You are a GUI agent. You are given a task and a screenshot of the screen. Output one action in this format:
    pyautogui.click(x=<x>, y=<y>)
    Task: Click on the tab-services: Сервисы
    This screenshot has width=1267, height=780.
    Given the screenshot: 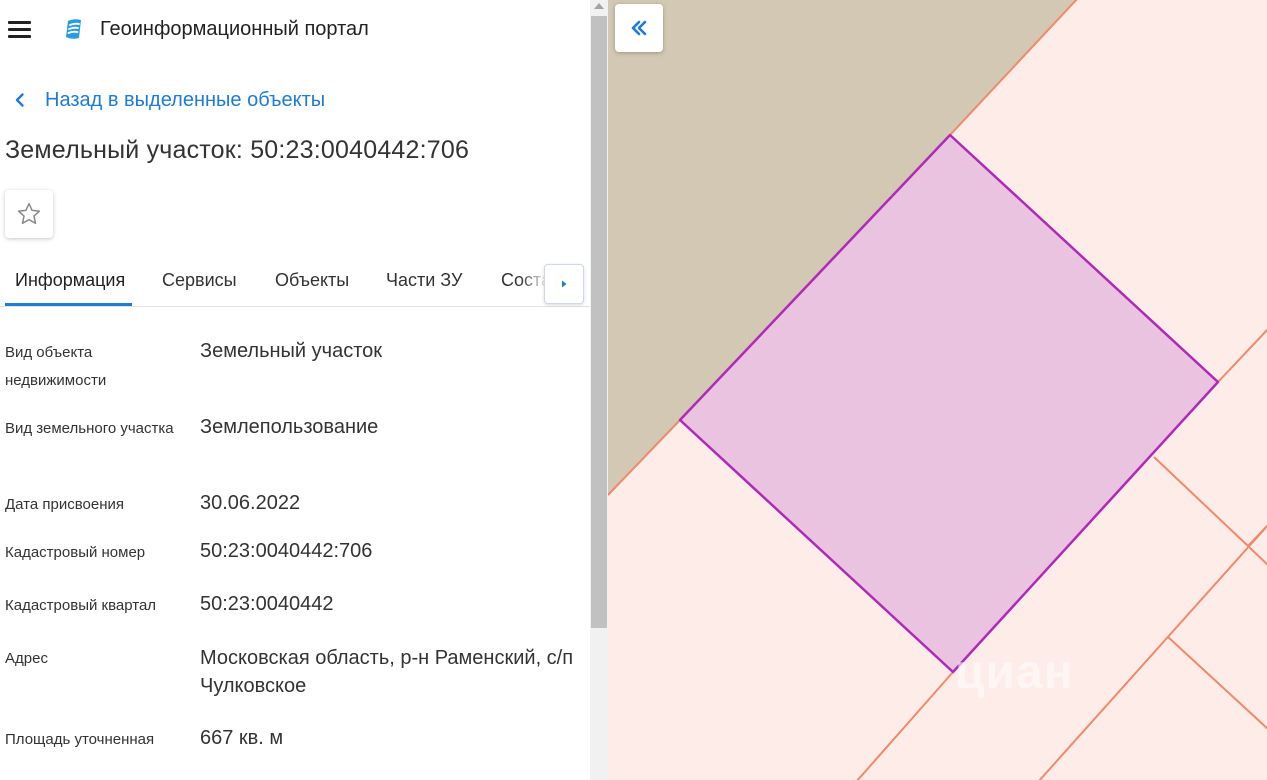 What is the action you would take?
    pyautogui.click(x=199, y=280)
    